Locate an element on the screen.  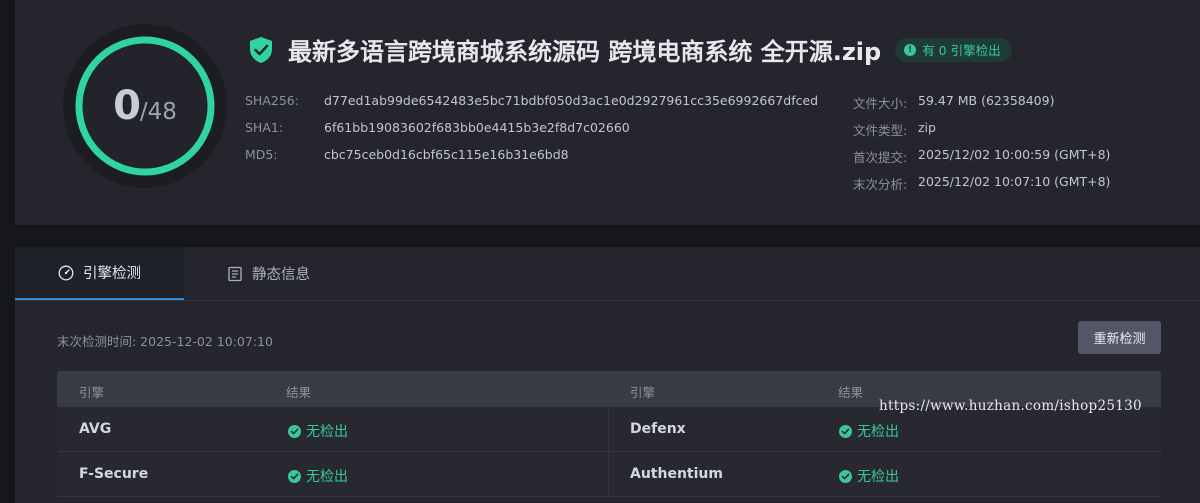
first-submit-value: 2025/12/02 10:00:59 (GMT+8) is located at coordinates (1014, 154).